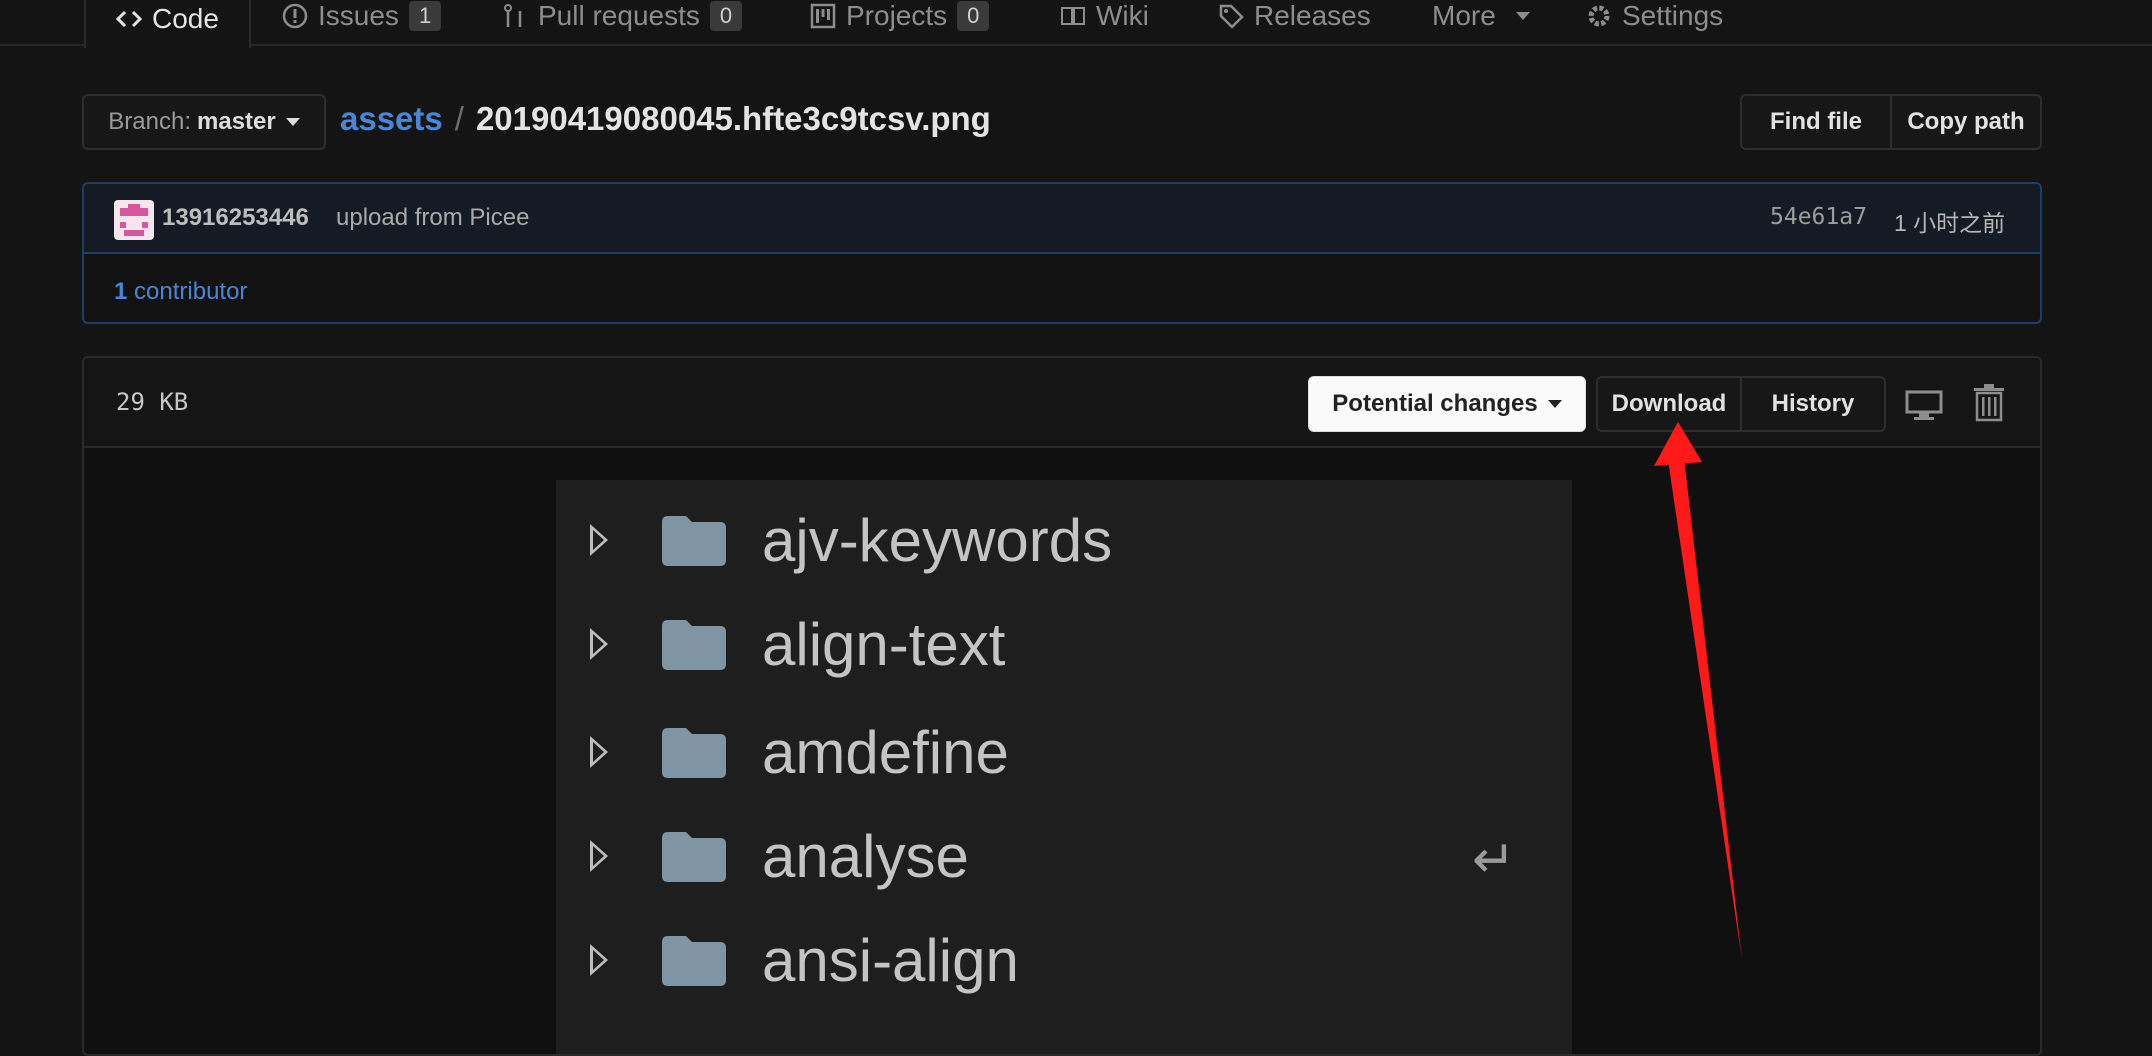  I want to click on tree-row: amdefine, so click(1064, 752).